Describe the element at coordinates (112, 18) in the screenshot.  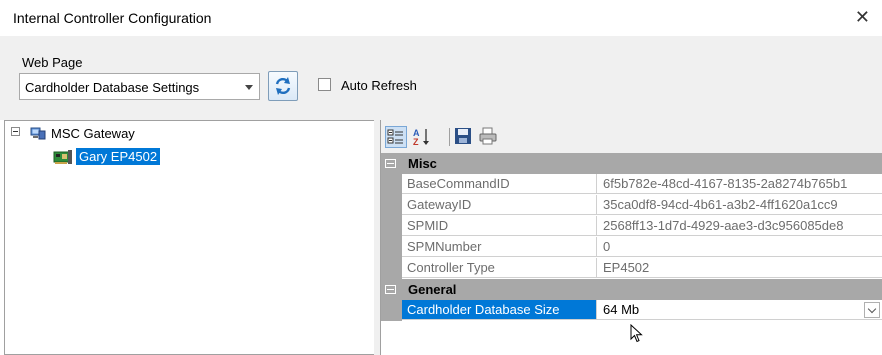
I see `window-title: Internal Controller Configuration` at that location.